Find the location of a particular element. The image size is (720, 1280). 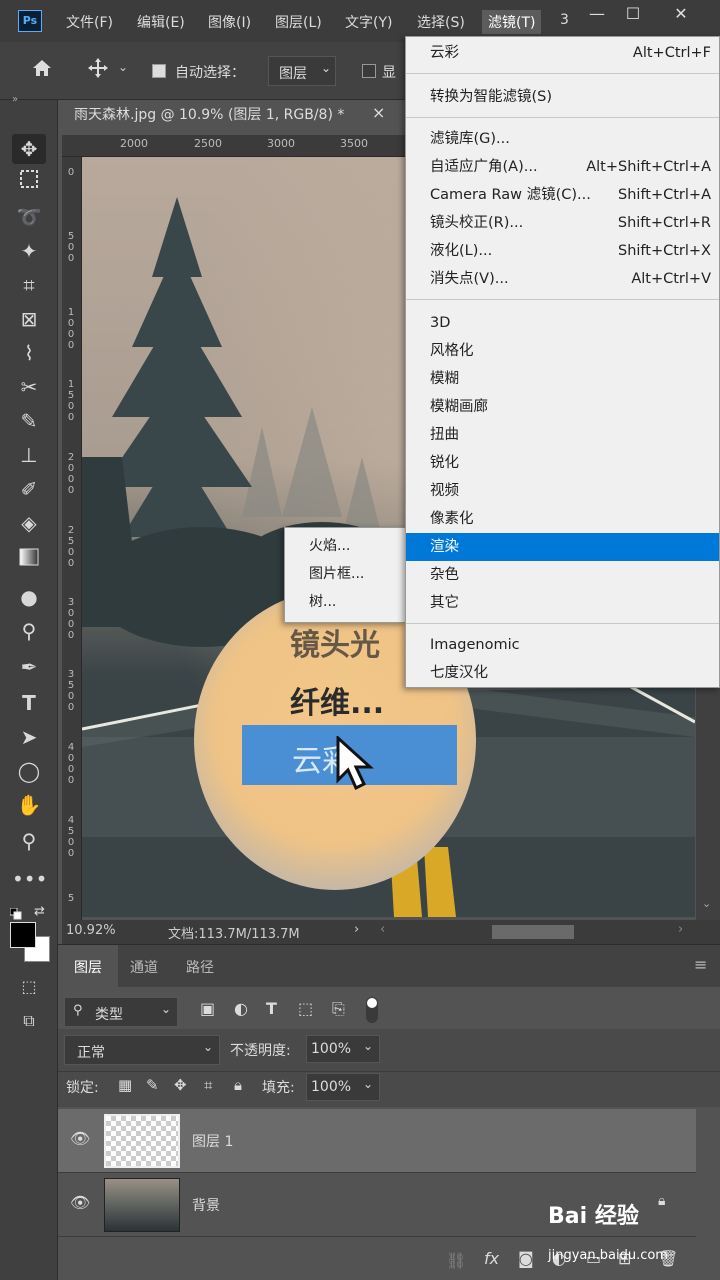

add-mask-icon: ◙ is located at coordinates (526, 1258).